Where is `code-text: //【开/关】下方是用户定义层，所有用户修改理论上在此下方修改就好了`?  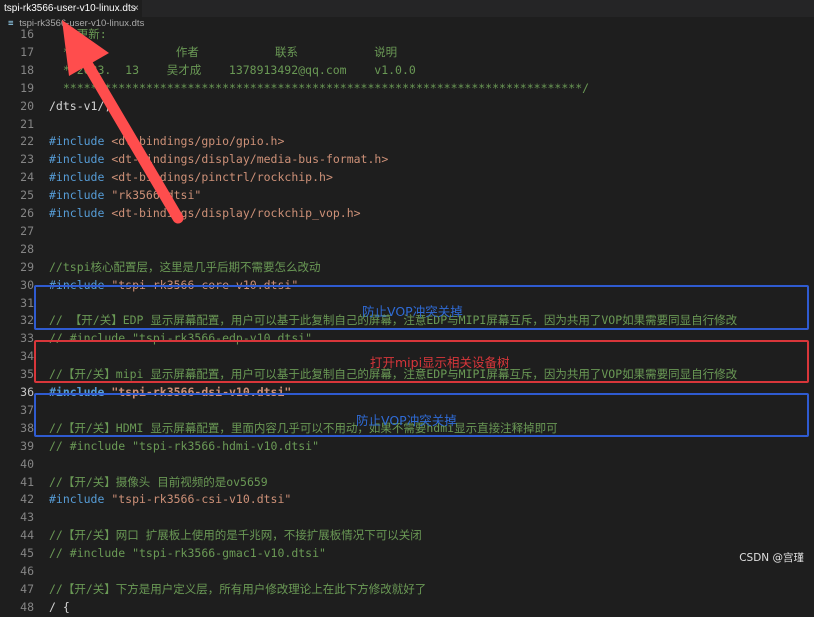
code-text: //【开/关】下方是用户定义层，所有用户修改理论上在此下方修改就好了 is located at coordinates (237, 590).